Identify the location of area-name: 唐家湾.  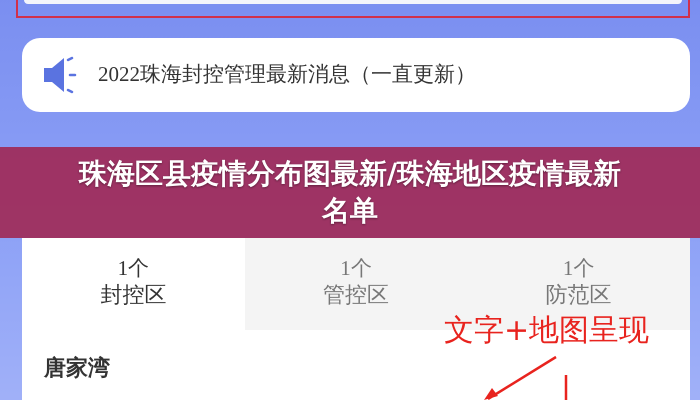
(77, 368).